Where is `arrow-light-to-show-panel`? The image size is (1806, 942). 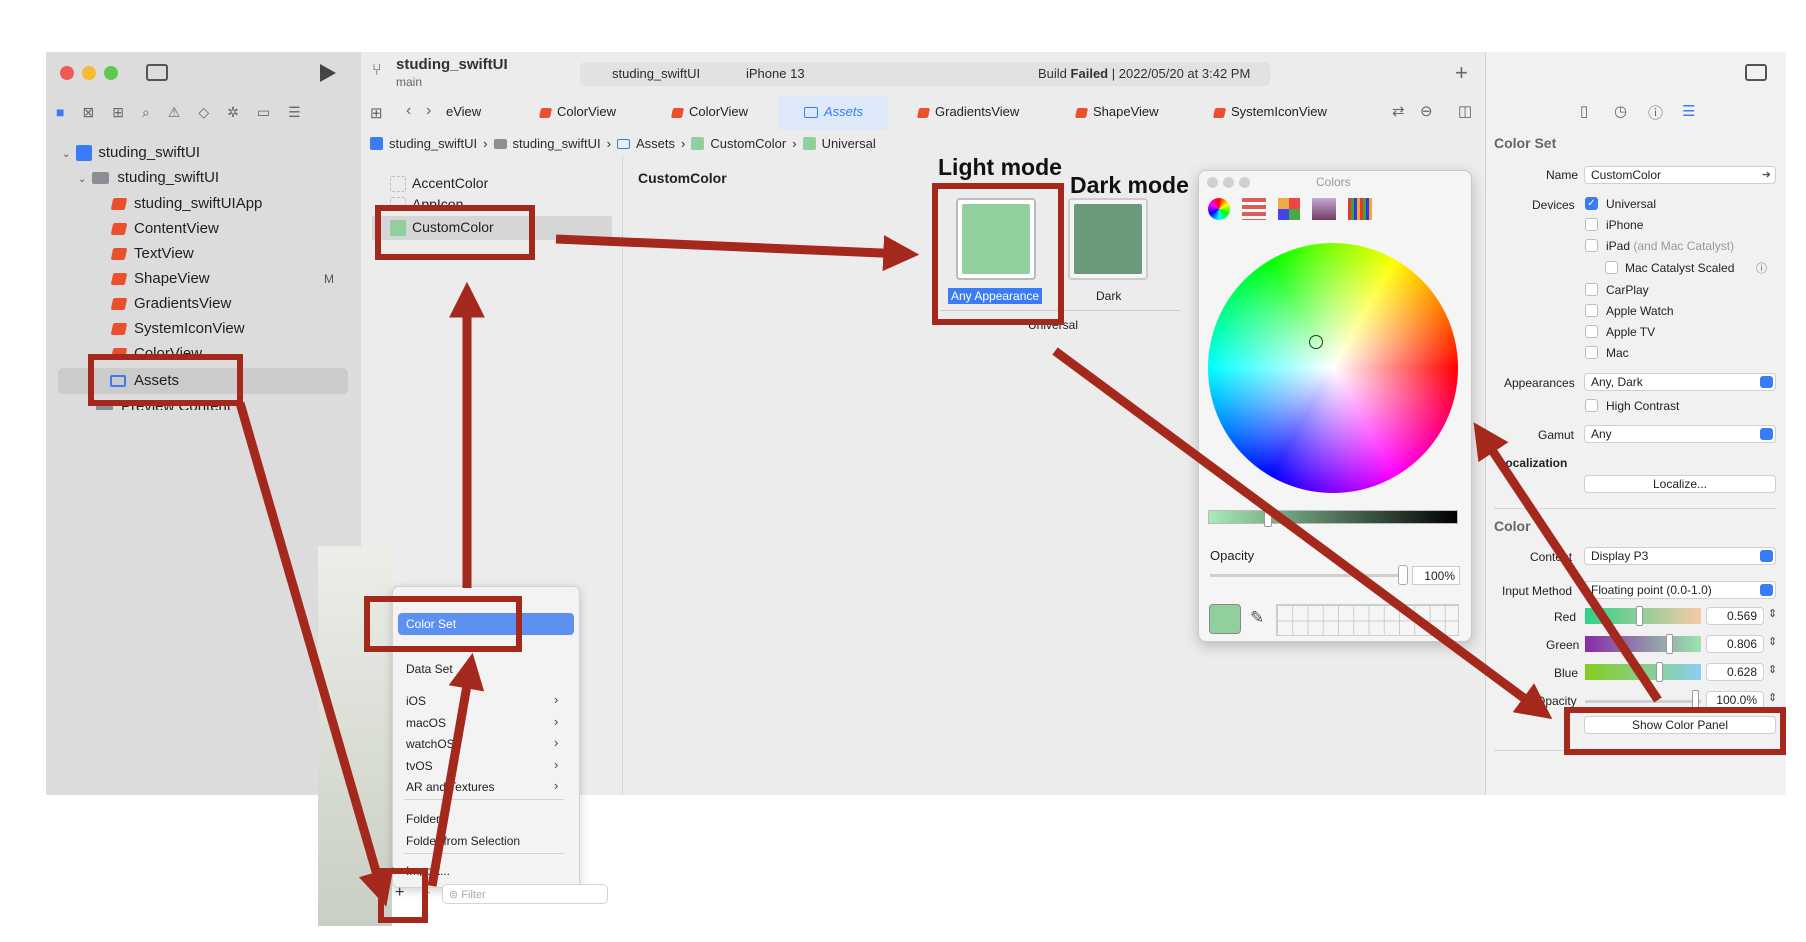
arrow-light-to-show-panel is located at coordinates (1302, 533).